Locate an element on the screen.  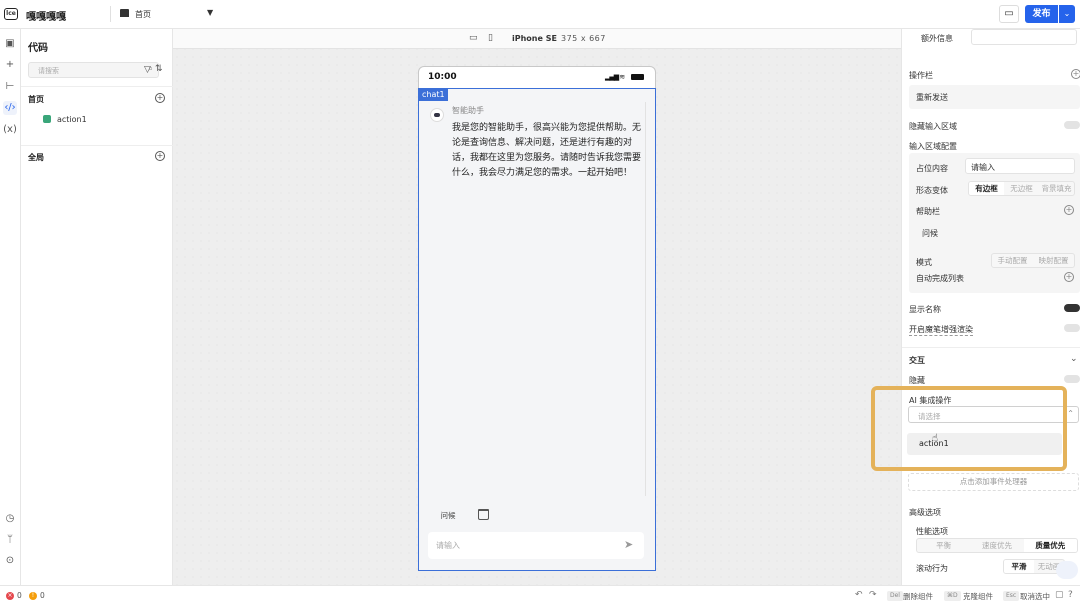
perf-option: 质量优先 is located at coordinates (1050, 545).